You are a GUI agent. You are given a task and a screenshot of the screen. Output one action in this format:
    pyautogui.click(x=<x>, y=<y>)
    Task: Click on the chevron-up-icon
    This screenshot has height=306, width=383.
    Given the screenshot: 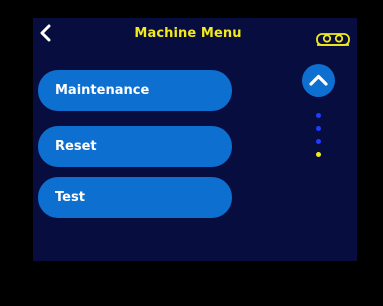 What is the action you would take?
    pyautogui.click(x=318, y=80)
    